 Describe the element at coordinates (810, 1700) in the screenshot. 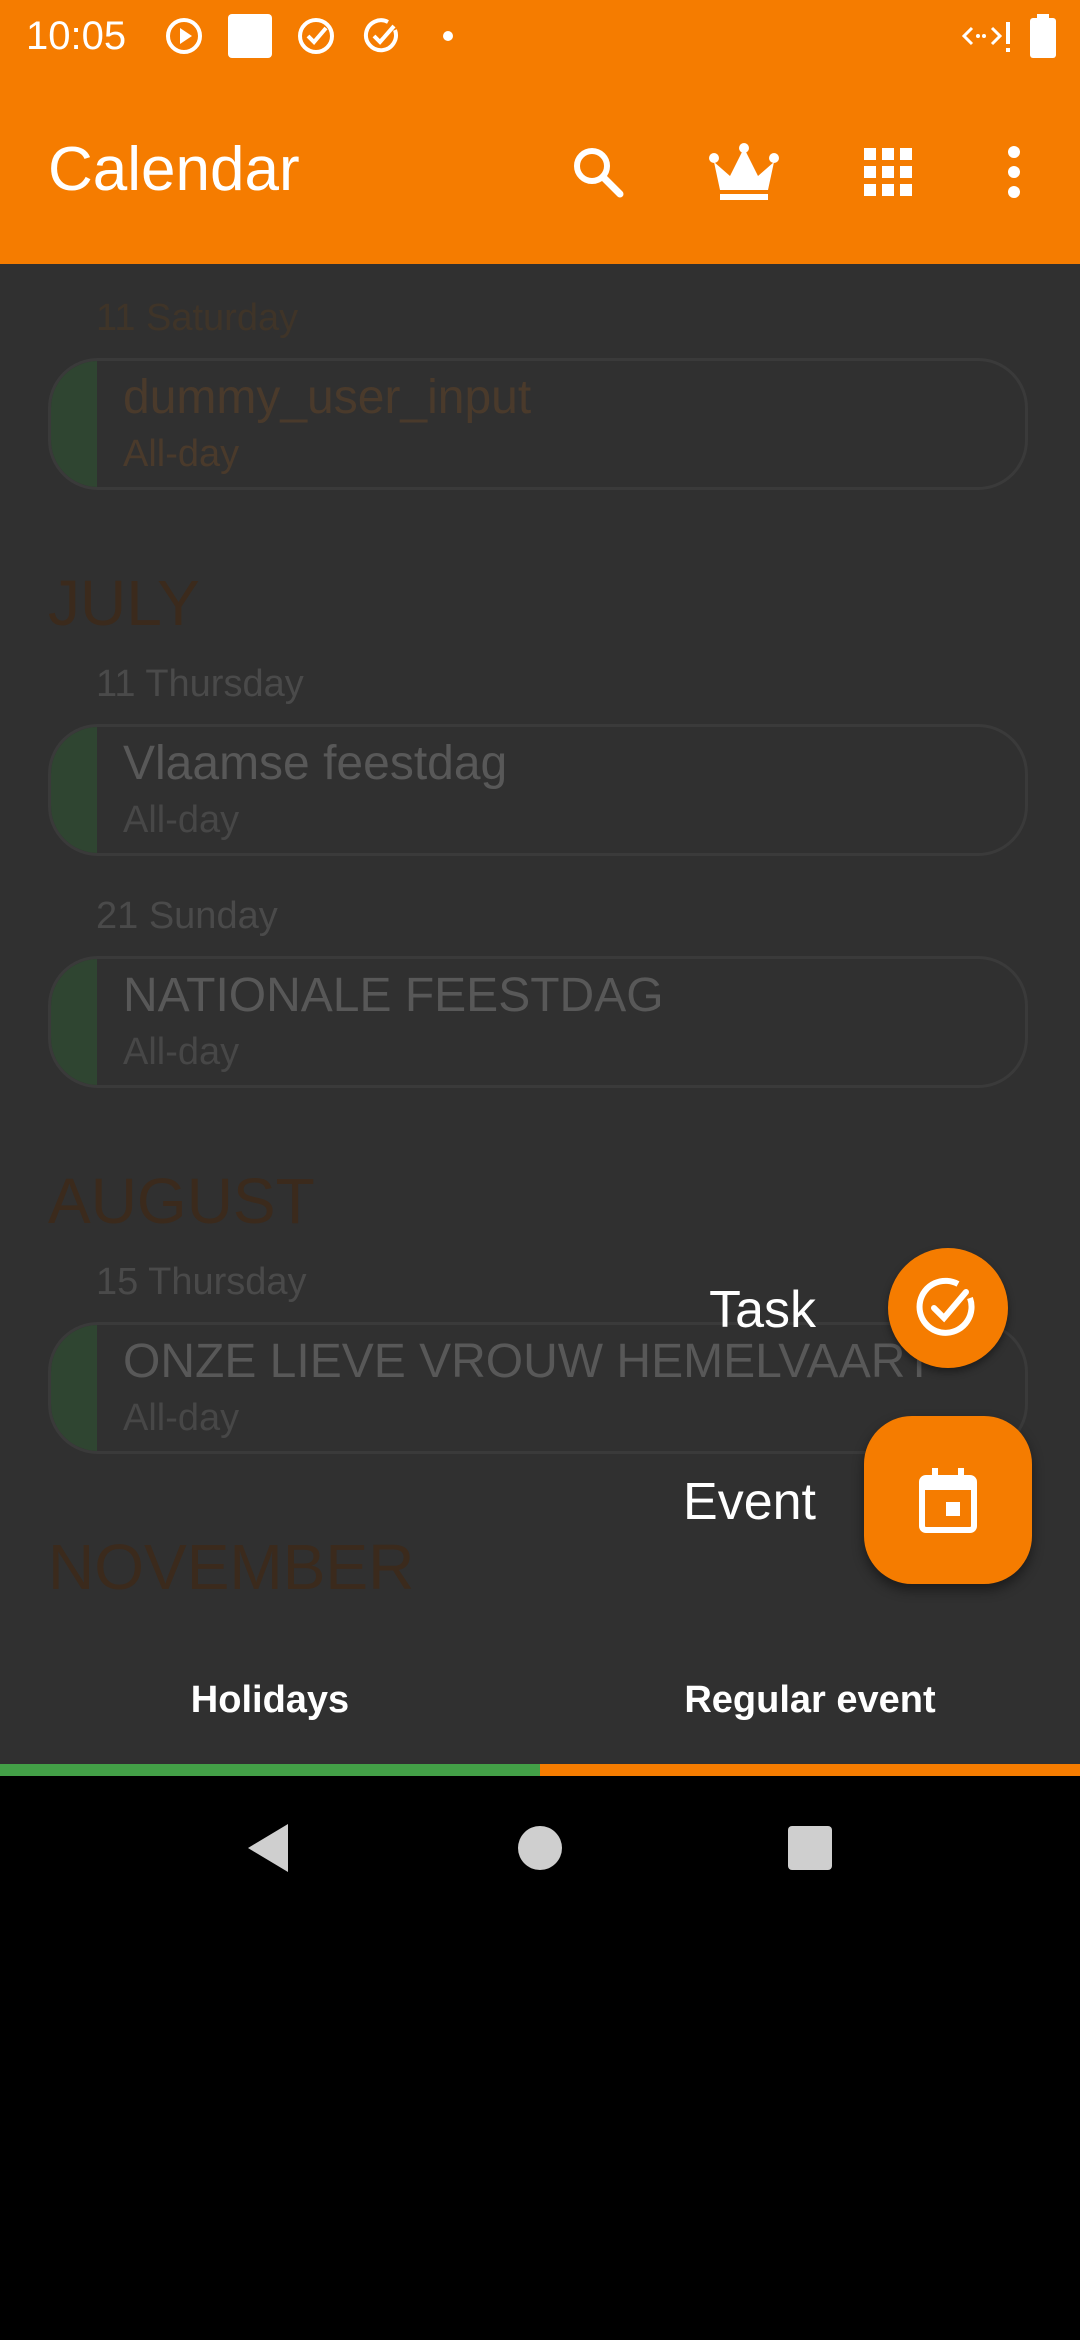

I see `tab-regular-event: Regular event` at that location.